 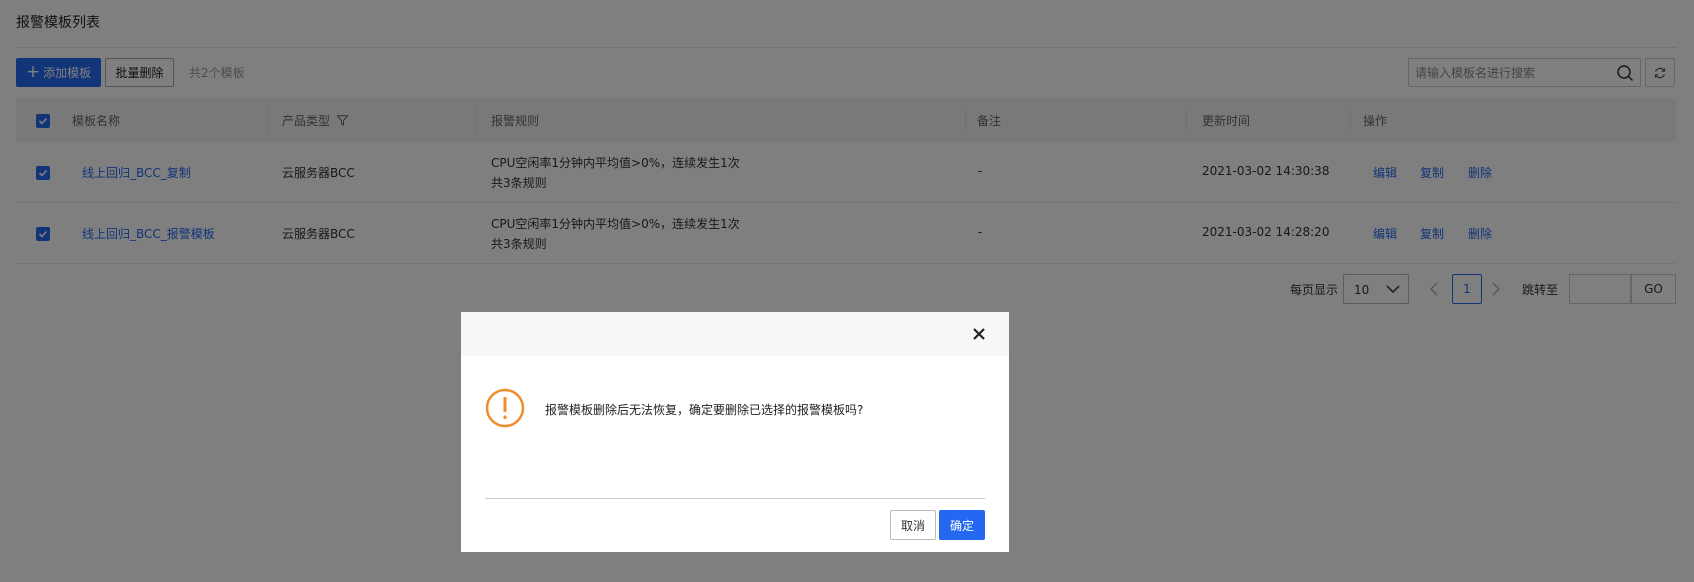 What do you see at coordinates (505, 408) in the screenshot?
I see `warning-icon` at bounding box center [505, 408].